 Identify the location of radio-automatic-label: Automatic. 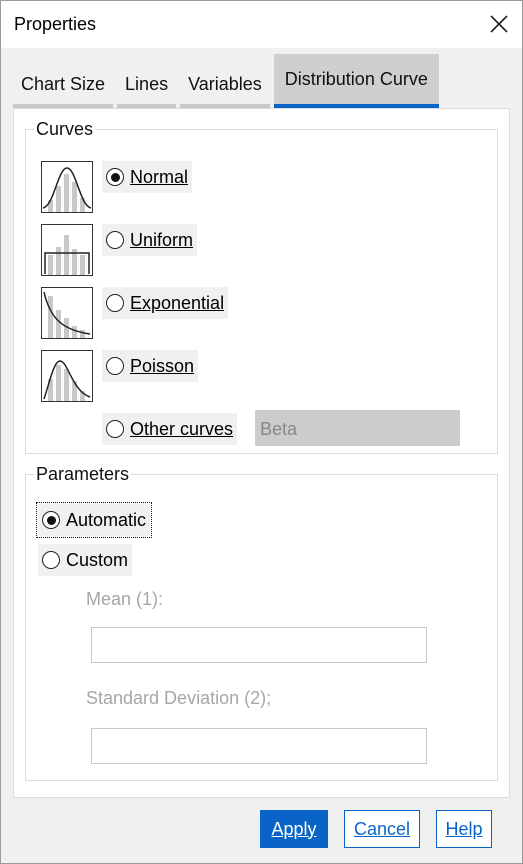
(106, 519).